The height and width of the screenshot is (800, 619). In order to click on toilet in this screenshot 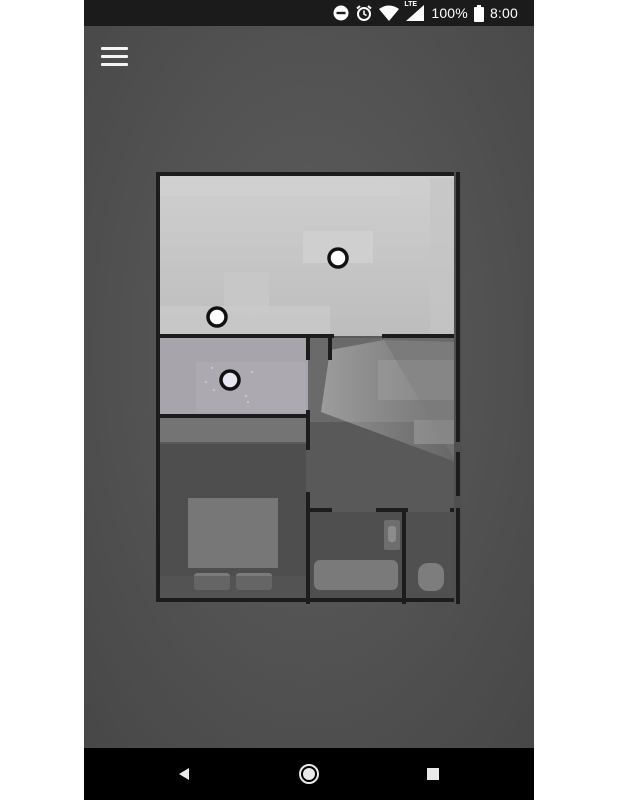, I will do `click(431, 577)`.